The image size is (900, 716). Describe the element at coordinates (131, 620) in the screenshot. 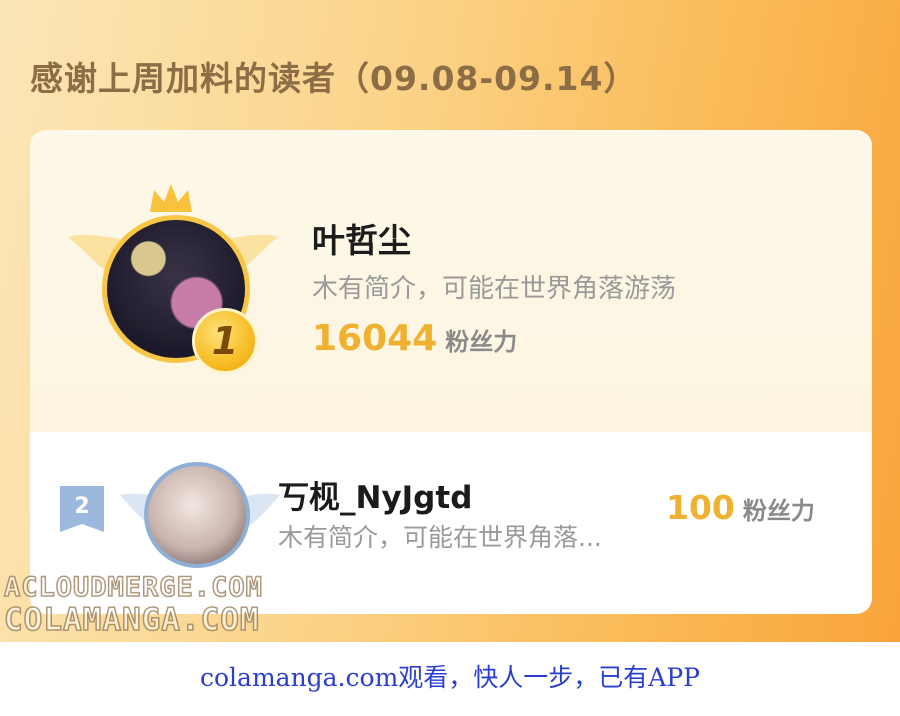

I see `watermark: COLAMANGA.COM` at that location.